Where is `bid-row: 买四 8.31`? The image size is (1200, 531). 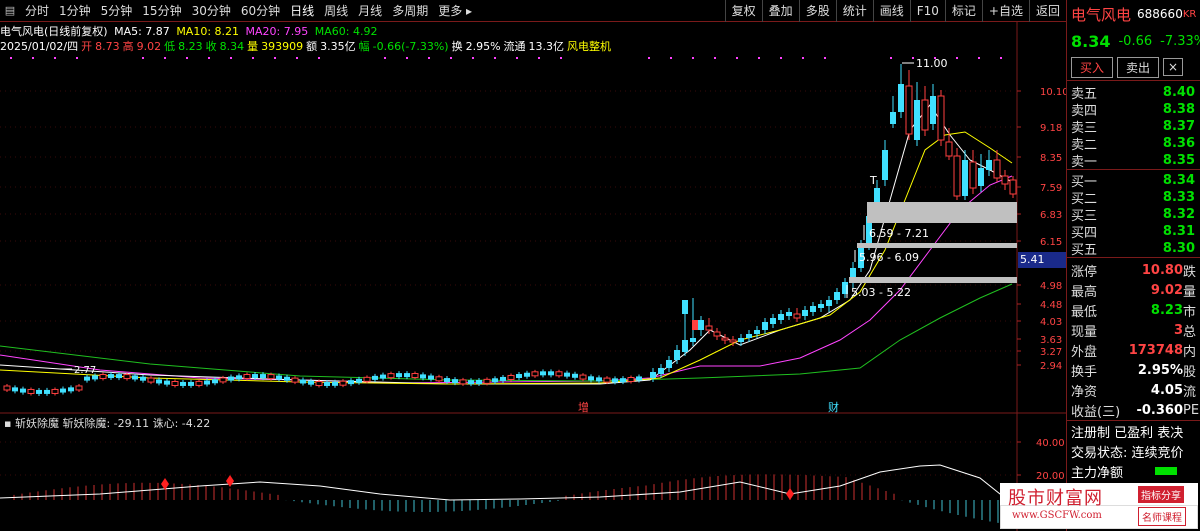 bid-row: 买四 8.31 is located at coordinates (1133, 232).